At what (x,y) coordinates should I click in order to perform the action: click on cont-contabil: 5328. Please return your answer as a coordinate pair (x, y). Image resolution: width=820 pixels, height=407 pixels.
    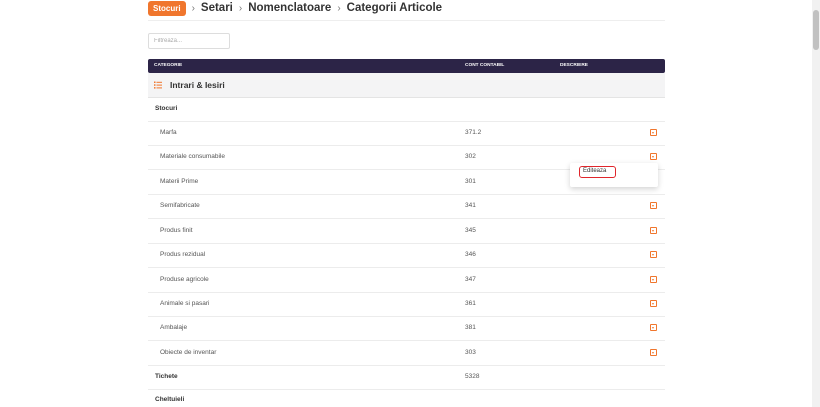
    Looking at the image, I should click on (472, 376).